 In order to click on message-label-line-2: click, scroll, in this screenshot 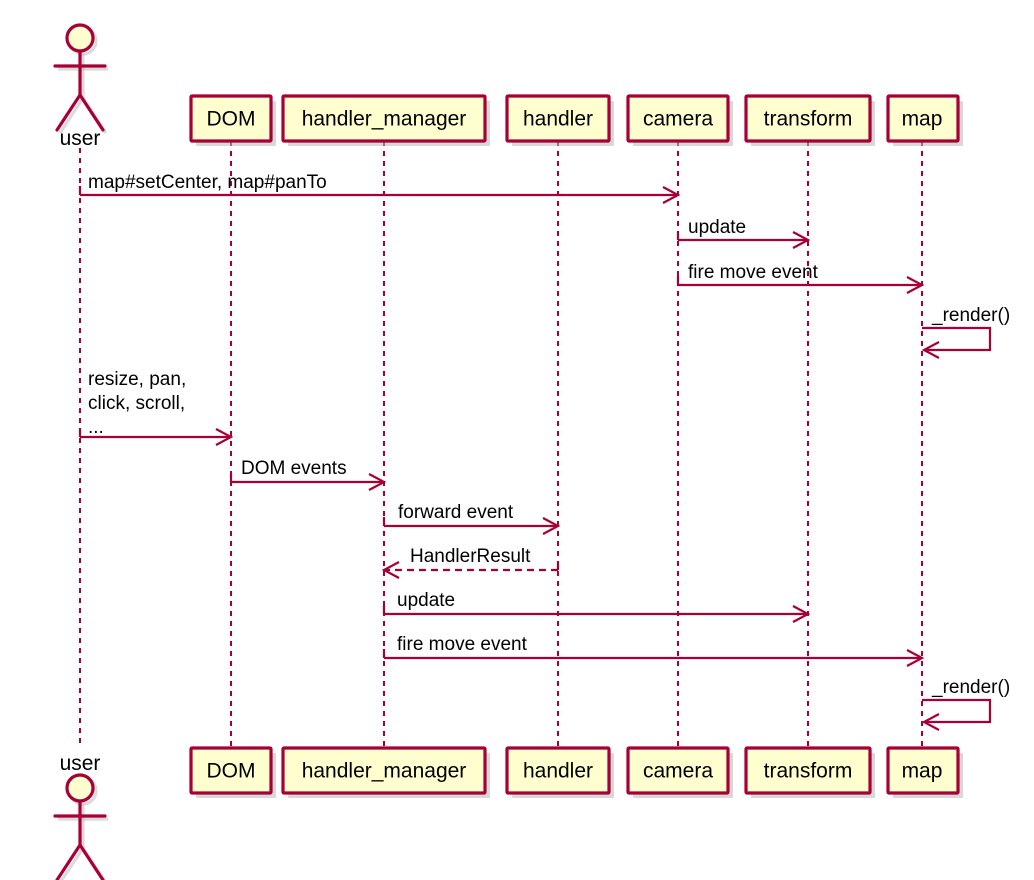, I will do `click(136, 403)`.